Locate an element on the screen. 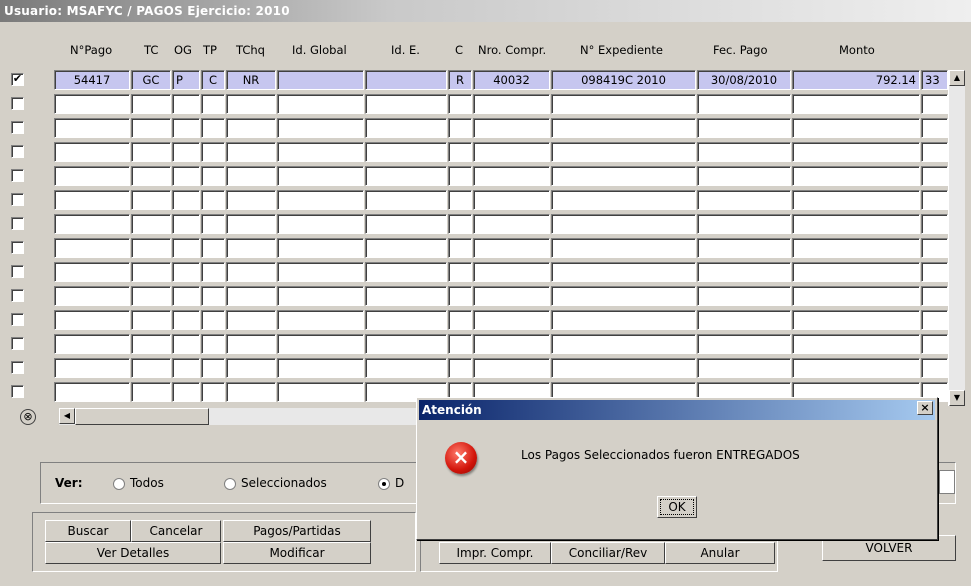 The width and height of the screenshot is (971, 586). conciliar-button: Conciliar/Rev is located at coordinates (608, 553).